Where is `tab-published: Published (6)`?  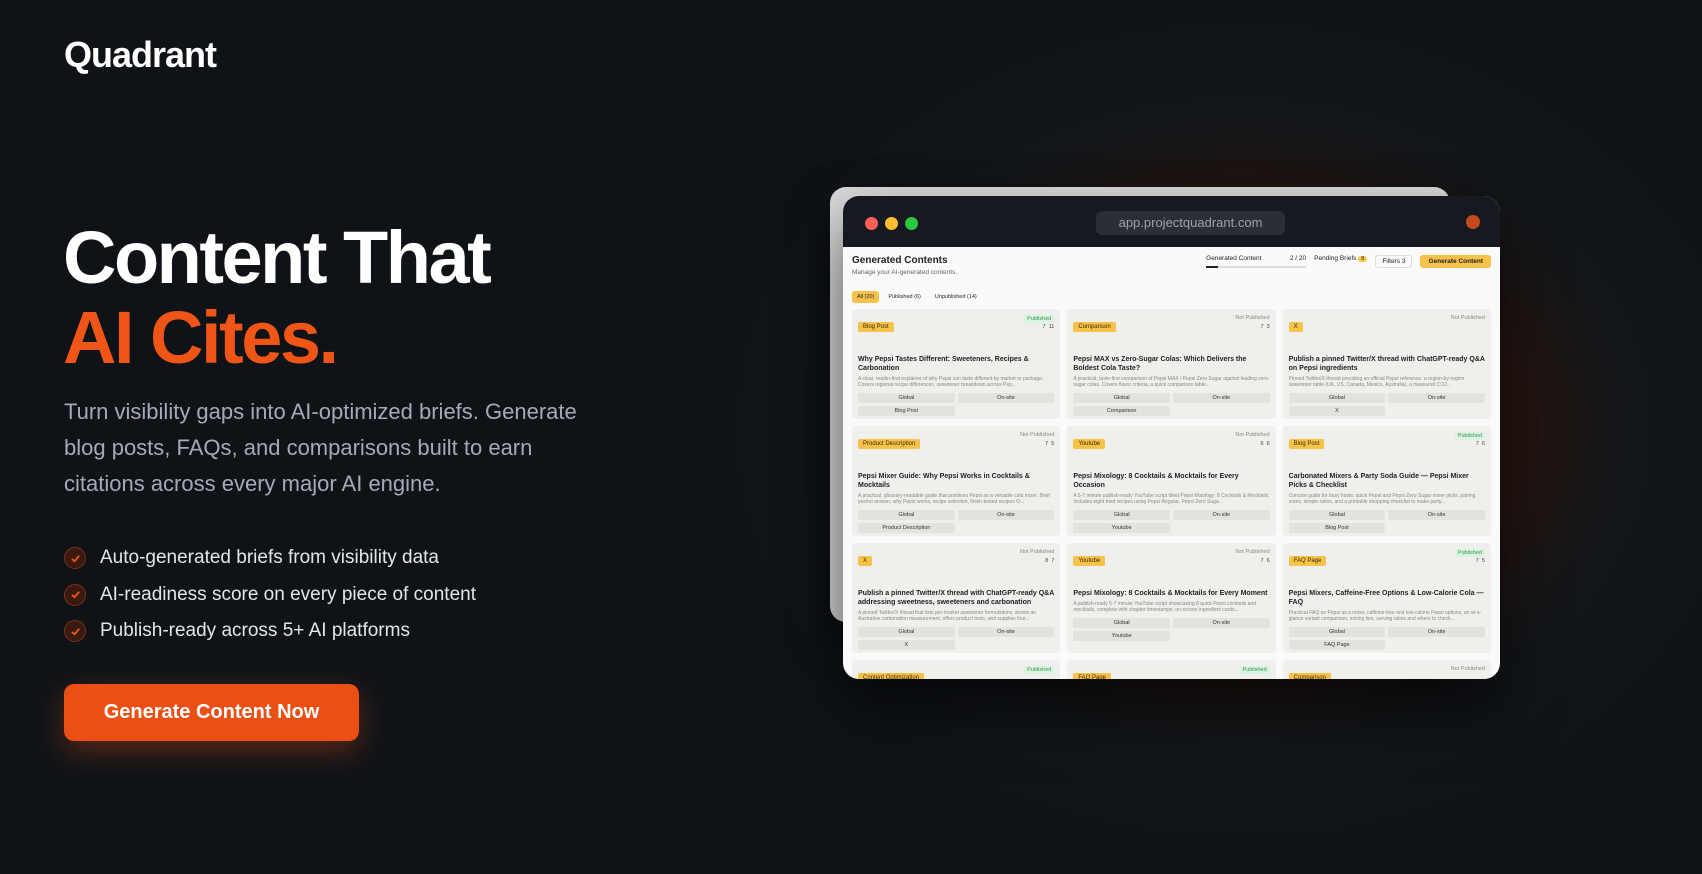
tab-published: Published (6) is located at coordinates (904, 297).